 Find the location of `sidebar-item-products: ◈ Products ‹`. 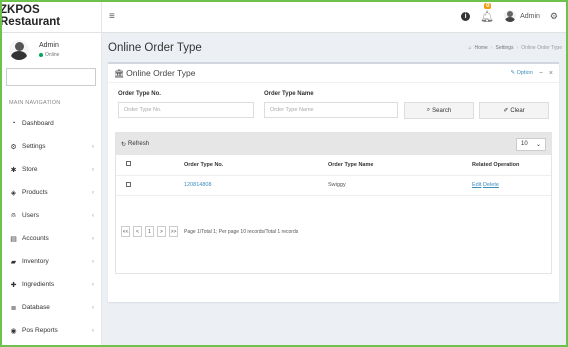

sidebar-item-products: ◈ Products ‹ is located at coordinates (50, 192).